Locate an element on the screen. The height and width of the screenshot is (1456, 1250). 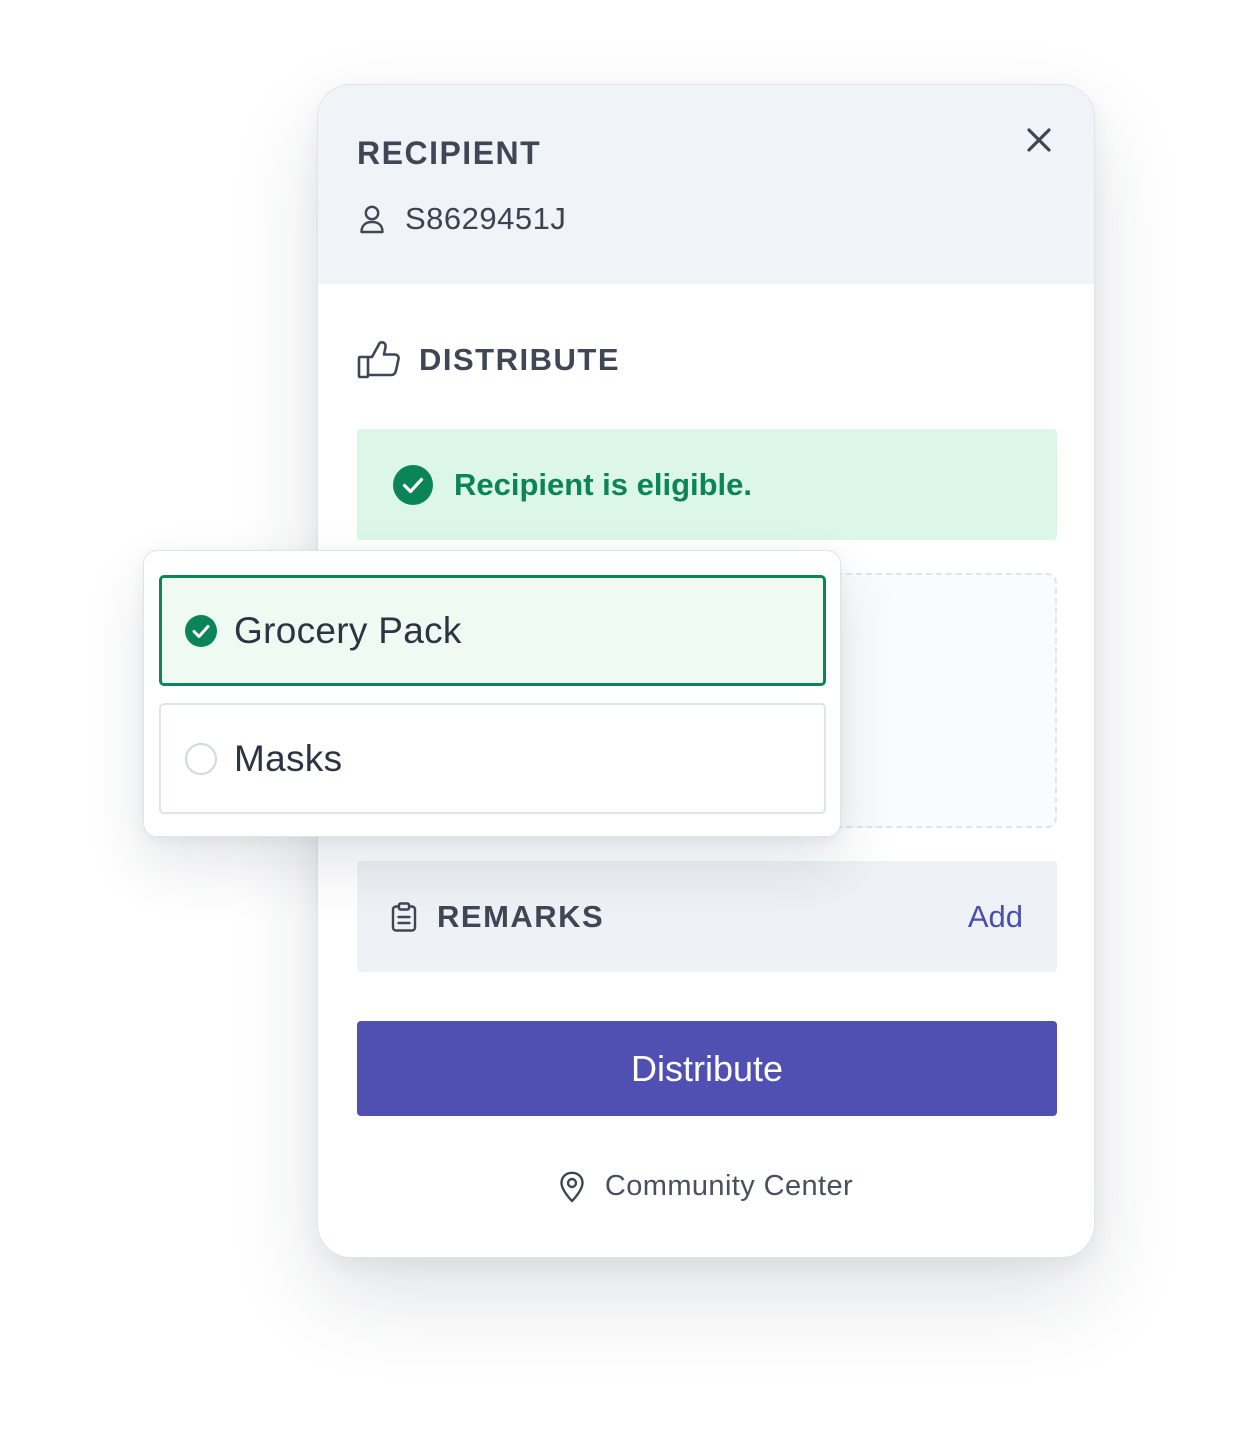
remarks-label: REMARKS is located at coordinates (521, 916).